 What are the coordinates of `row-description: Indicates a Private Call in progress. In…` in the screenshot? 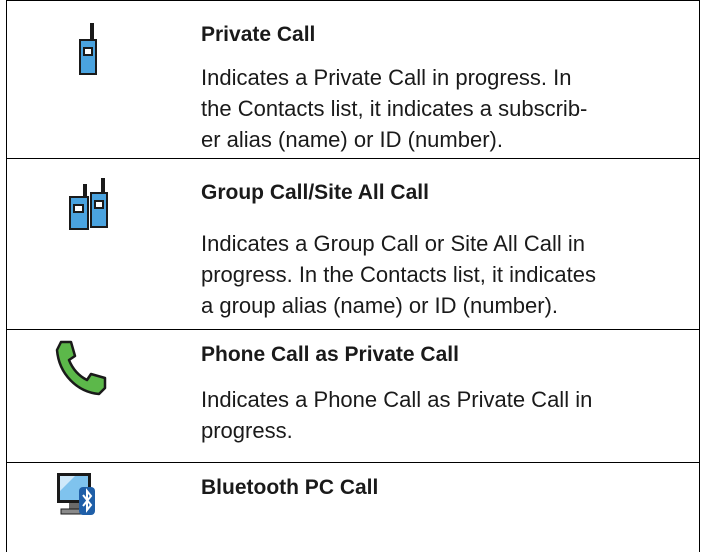 It's located at (394, 108).